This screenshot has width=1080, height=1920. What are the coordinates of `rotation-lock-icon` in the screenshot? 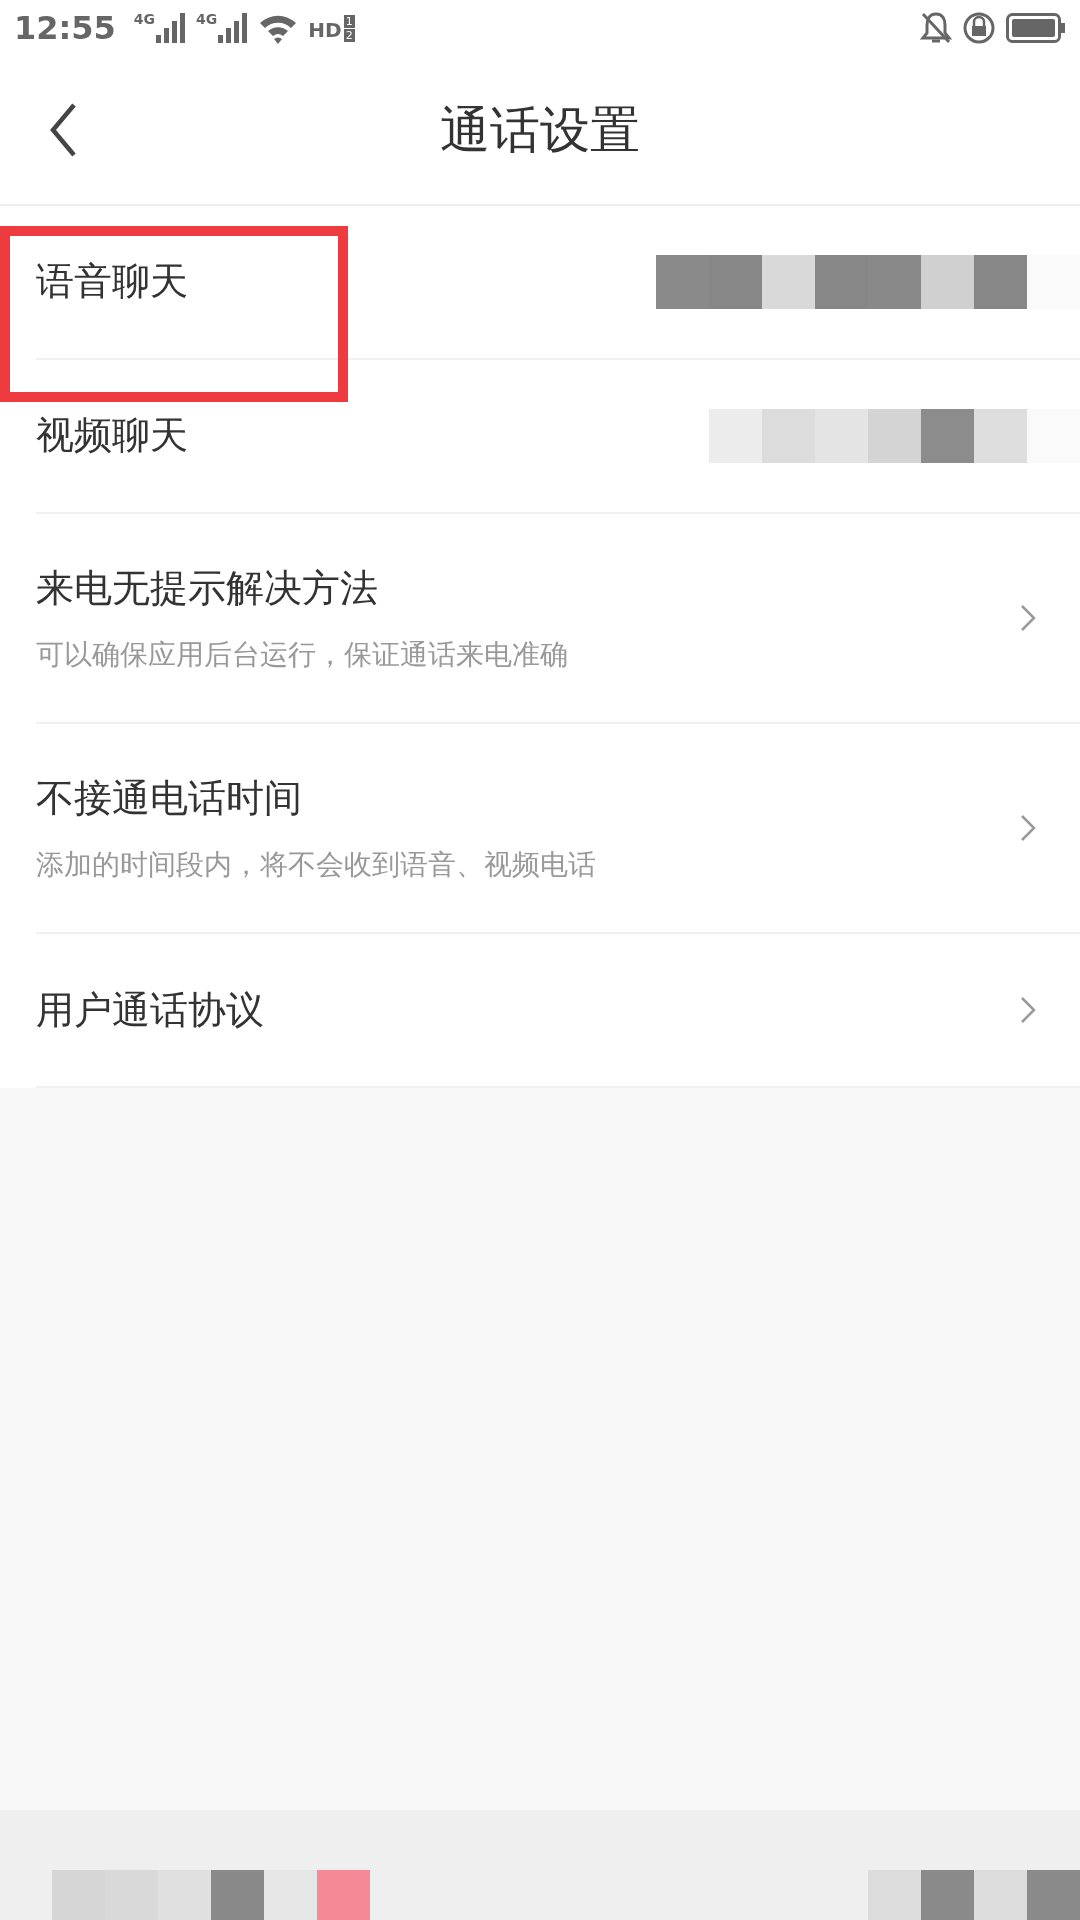 It's located at (979, 28).